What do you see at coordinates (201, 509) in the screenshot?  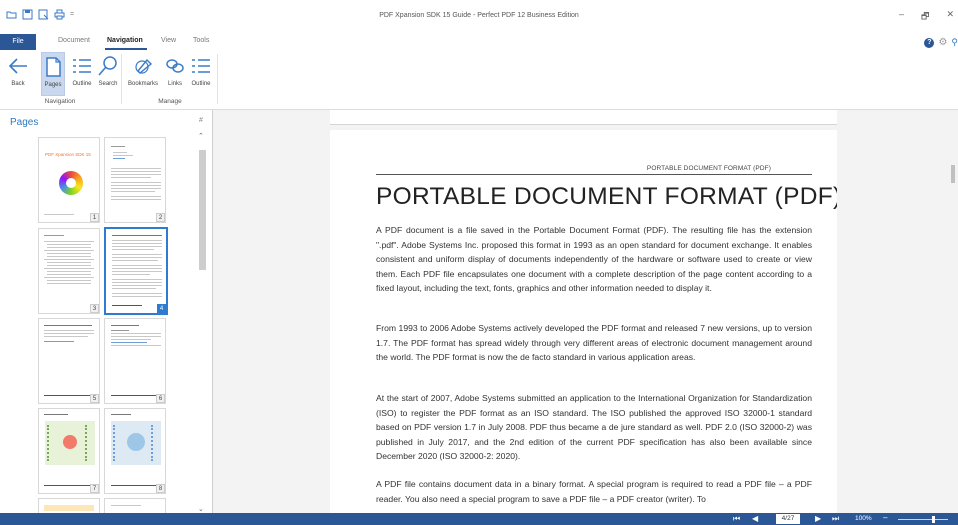 I see `scroll-down-icon: ⌄` at bounding box center [201, 509].